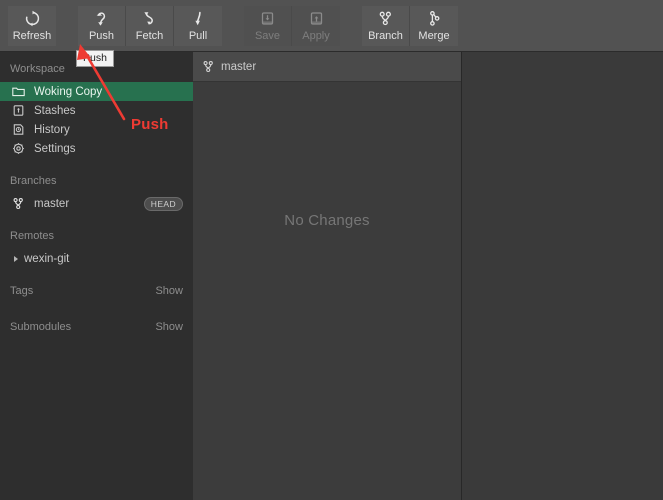  Describe the element at coordinates (37, 69) in the screenshot. I see `sidebar-section-workspace-title: Workspace` at that location.